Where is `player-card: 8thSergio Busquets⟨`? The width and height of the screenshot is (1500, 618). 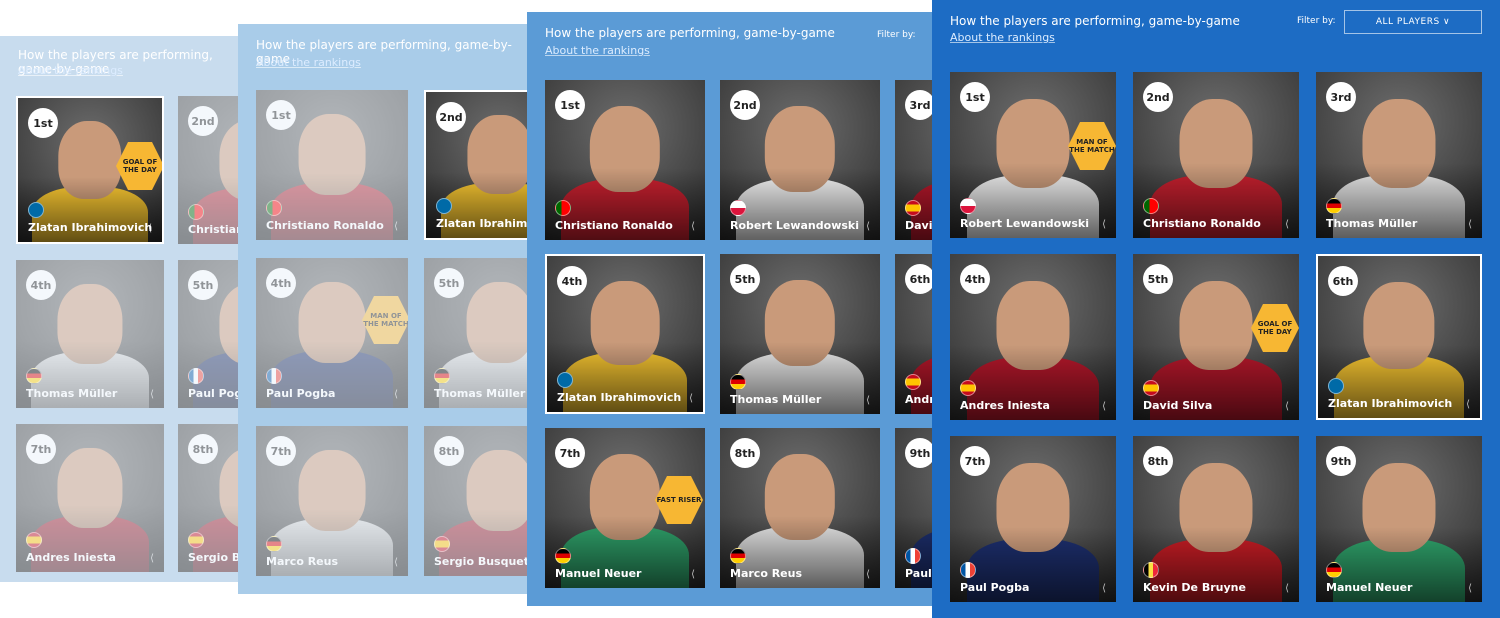 player-card: 8thSergio Busquets⟨ is located at coordinates (481, 501).